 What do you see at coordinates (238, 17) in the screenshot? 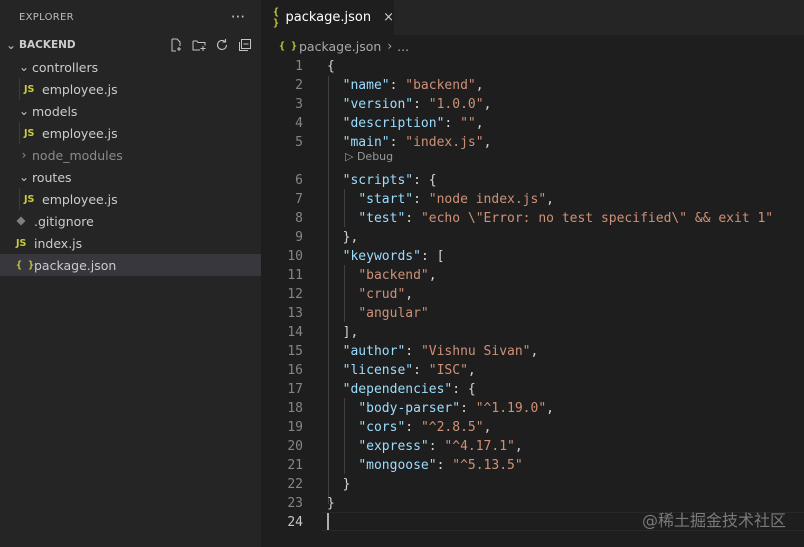
I see `more-actions-icon: ···` at bounding box center [238, 17].